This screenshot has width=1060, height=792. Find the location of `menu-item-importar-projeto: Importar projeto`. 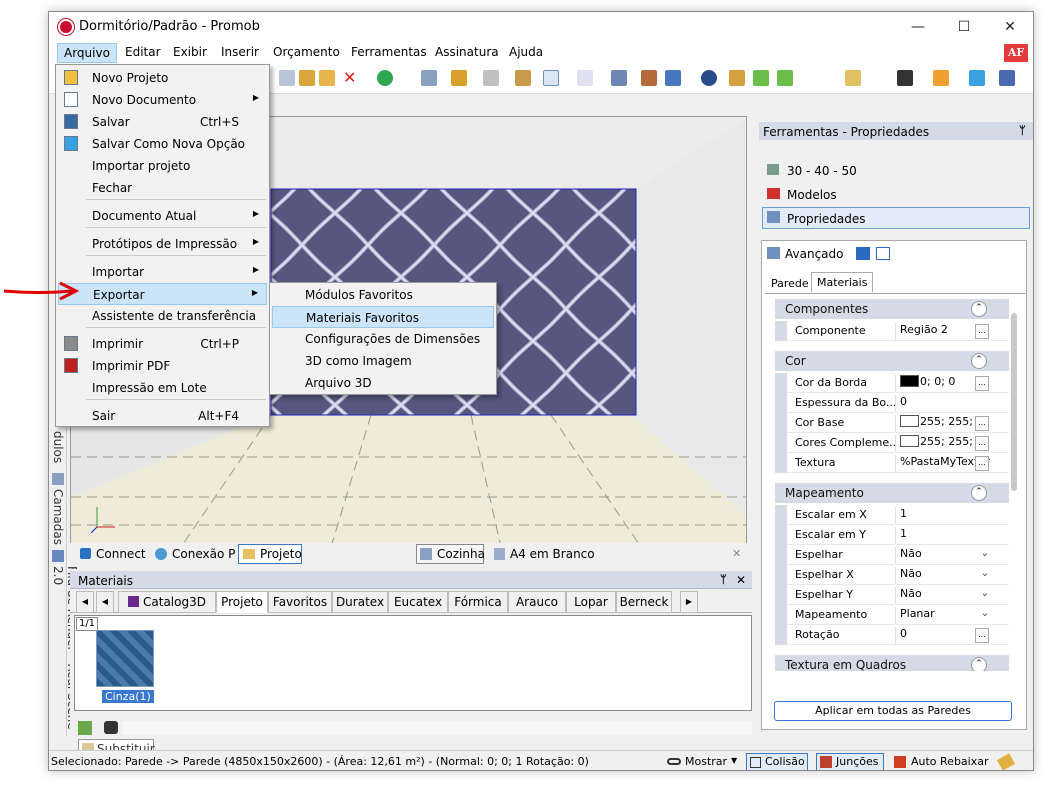

menu-item-importar-projeto: Importar projeto is located at coordinates (162, 166).